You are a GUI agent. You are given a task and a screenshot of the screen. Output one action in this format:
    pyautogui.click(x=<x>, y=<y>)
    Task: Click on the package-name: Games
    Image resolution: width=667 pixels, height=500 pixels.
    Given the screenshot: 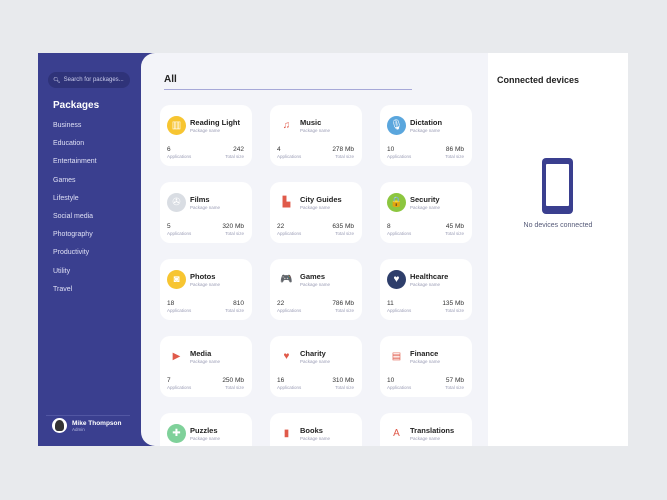 What is the action you would take?
    pyautogui.click(x=313, y=276)
    